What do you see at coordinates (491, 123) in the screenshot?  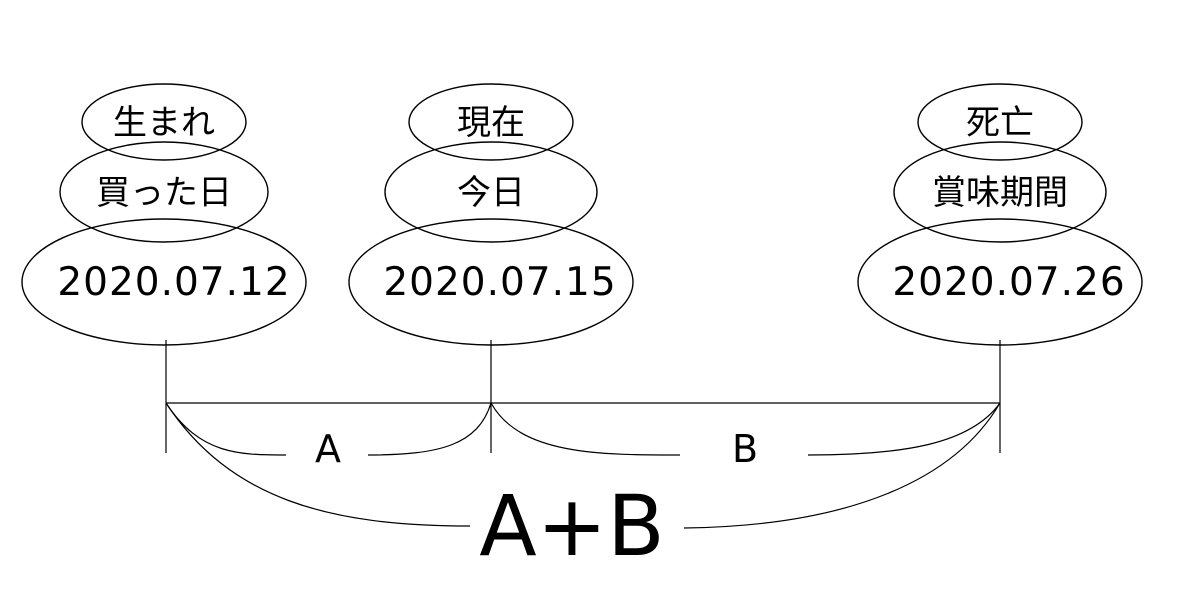 I see `top-label: 現在` at bounding box center [491, 123].